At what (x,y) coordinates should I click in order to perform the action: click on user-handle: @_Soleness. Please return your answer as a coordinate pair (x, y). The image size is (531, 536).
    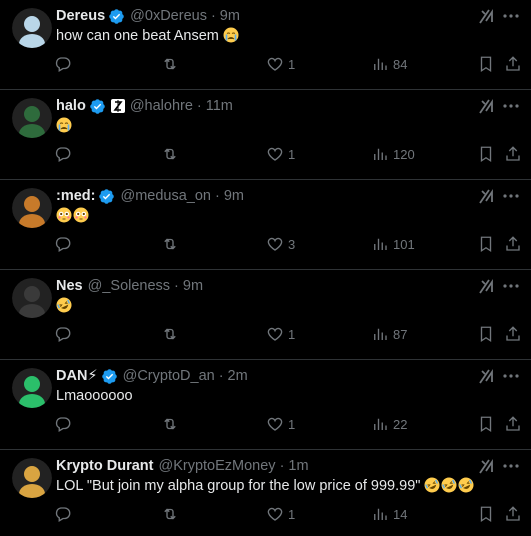
    Looking at the image, I should click on (129, 286).